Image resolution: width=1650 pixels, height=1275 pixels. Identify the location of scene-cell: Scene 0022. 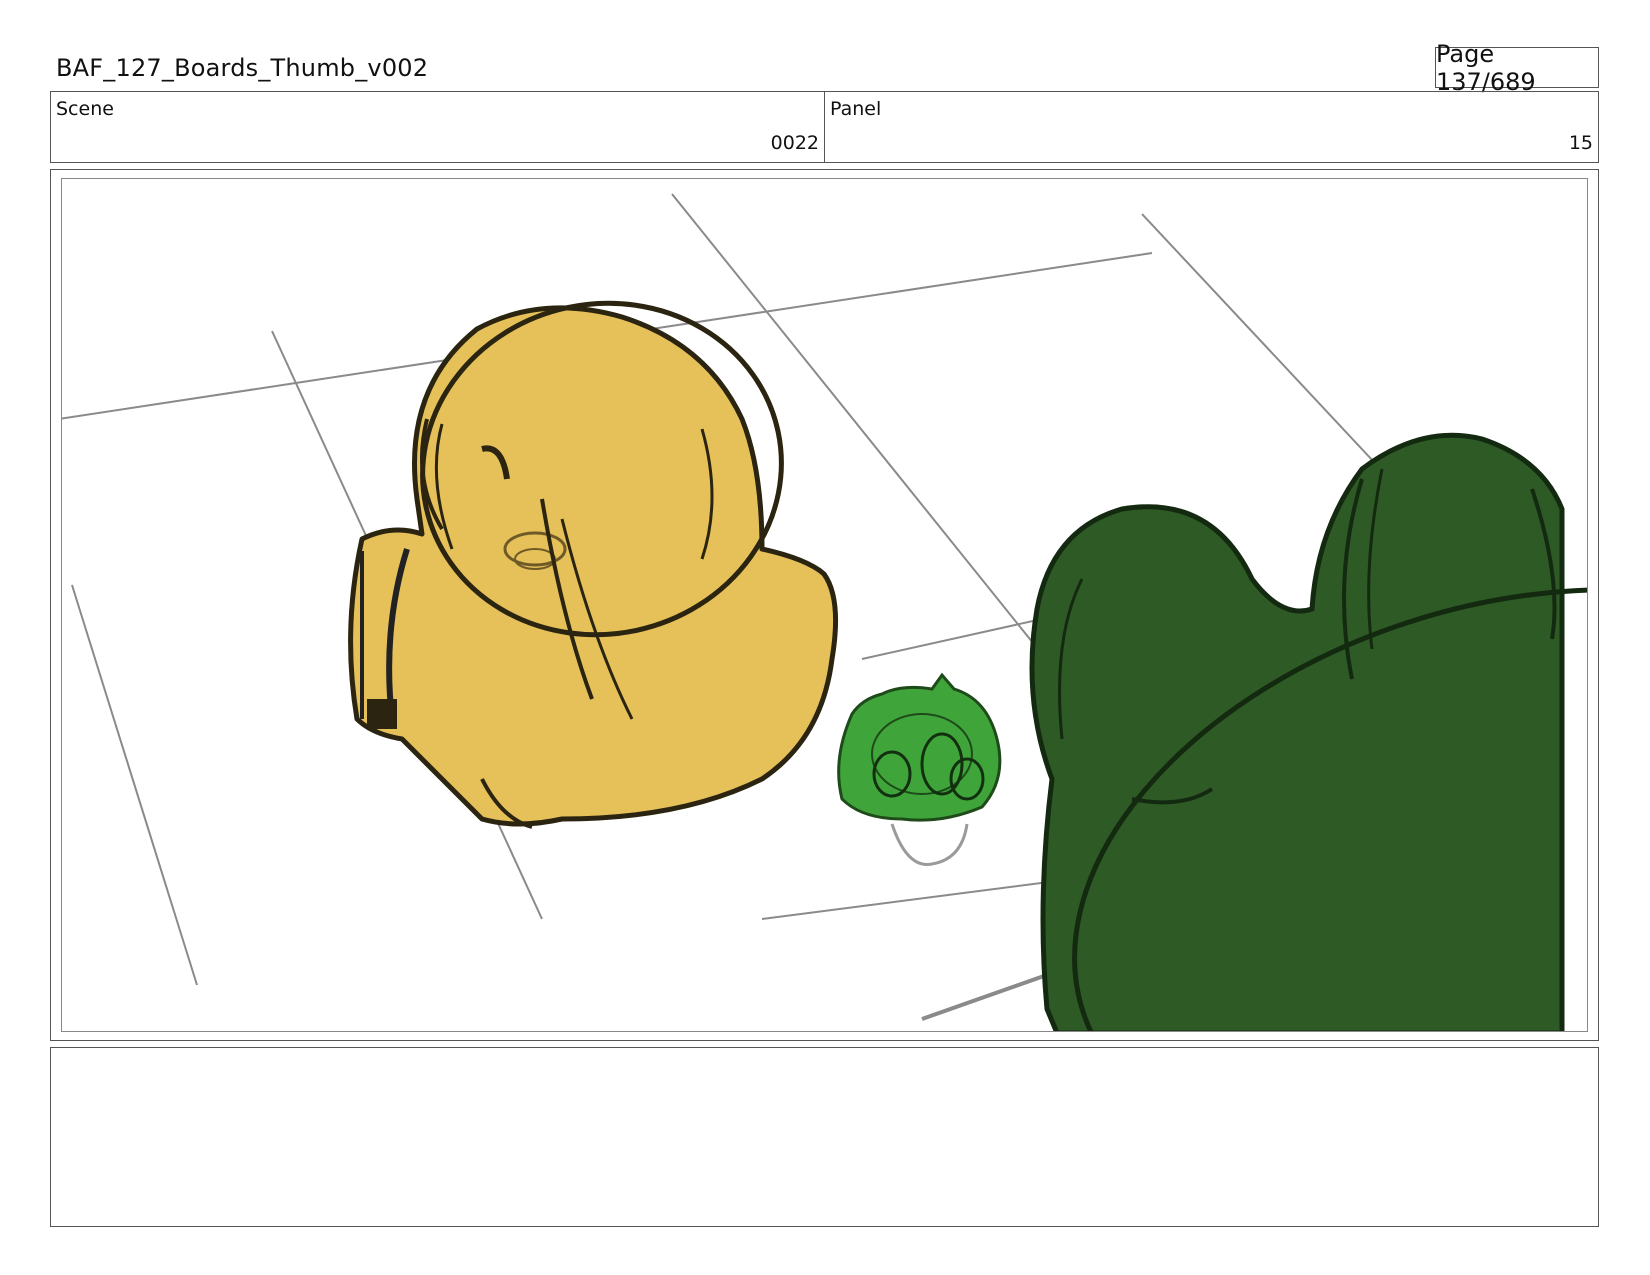
(437, 127).